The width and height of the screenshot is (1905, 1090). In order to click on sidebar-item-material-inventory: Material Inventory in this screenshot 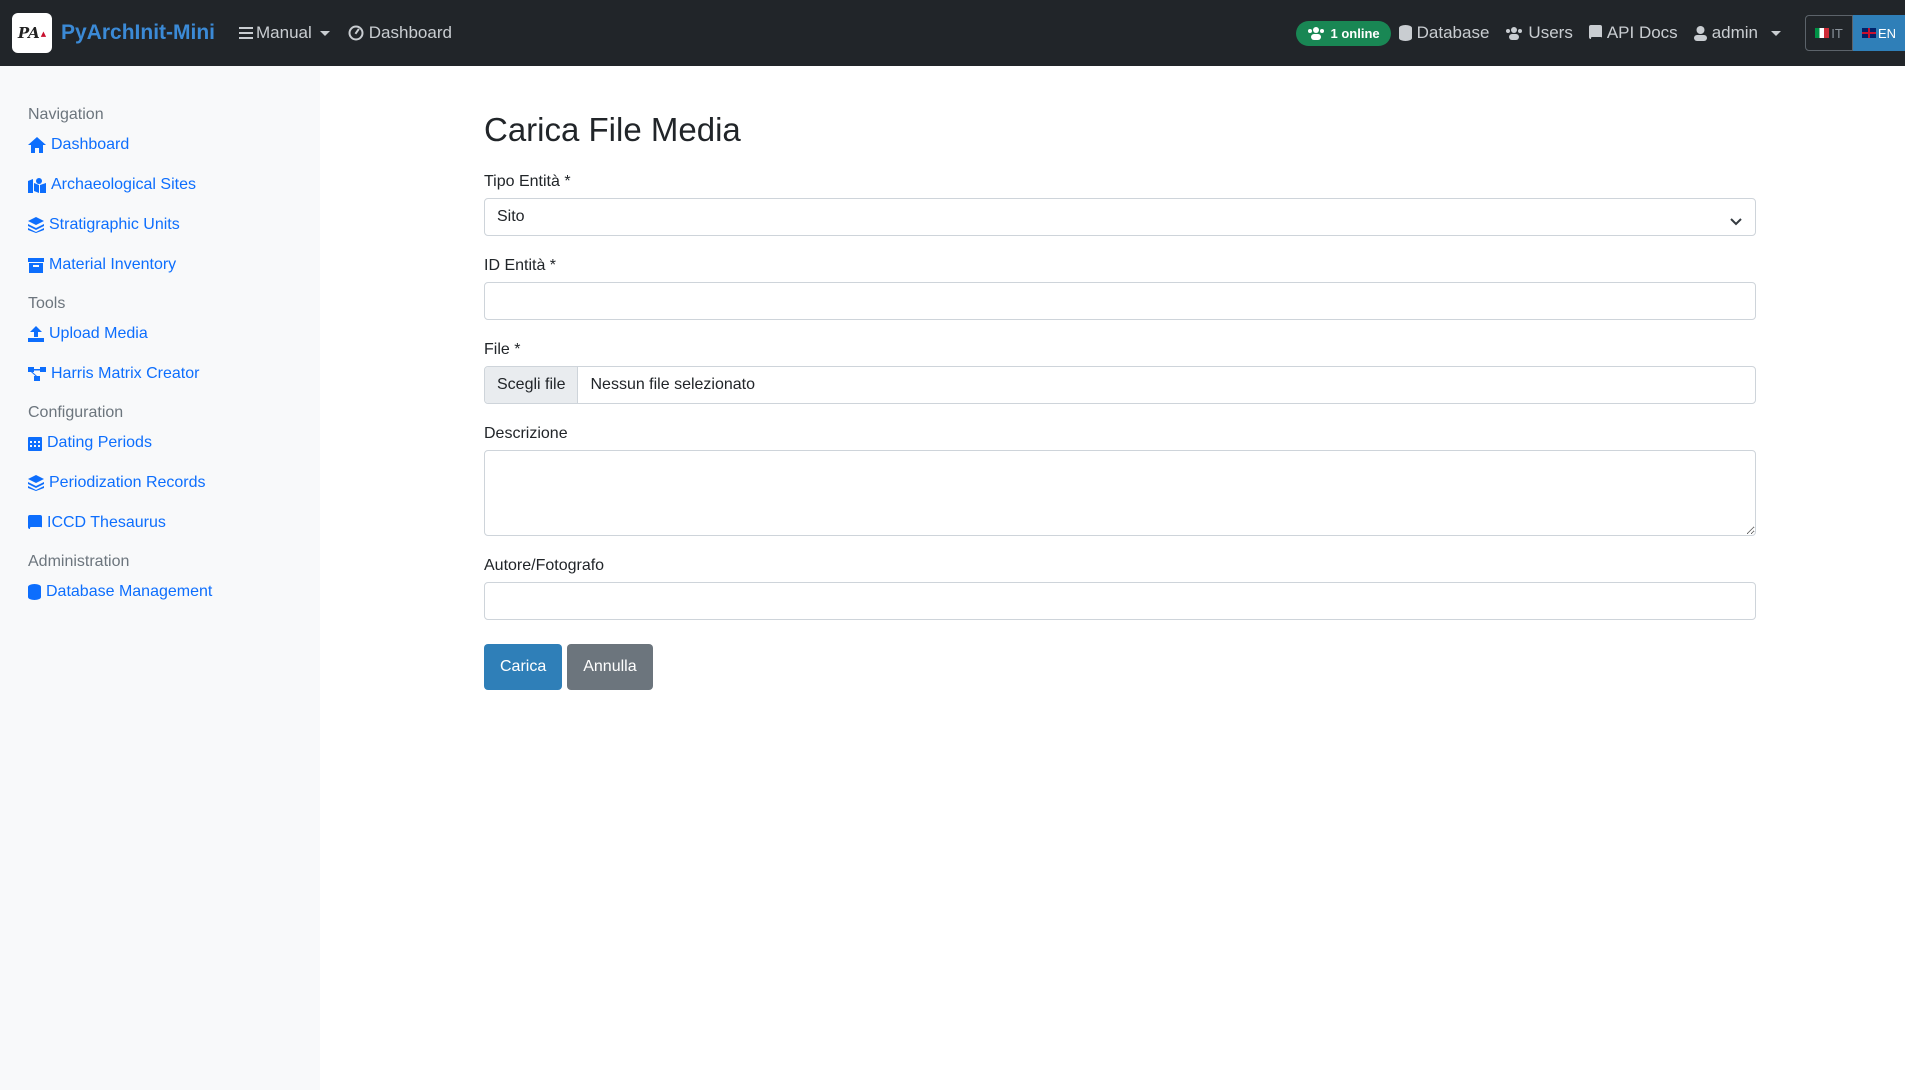, I will do `click(174, 265)`.